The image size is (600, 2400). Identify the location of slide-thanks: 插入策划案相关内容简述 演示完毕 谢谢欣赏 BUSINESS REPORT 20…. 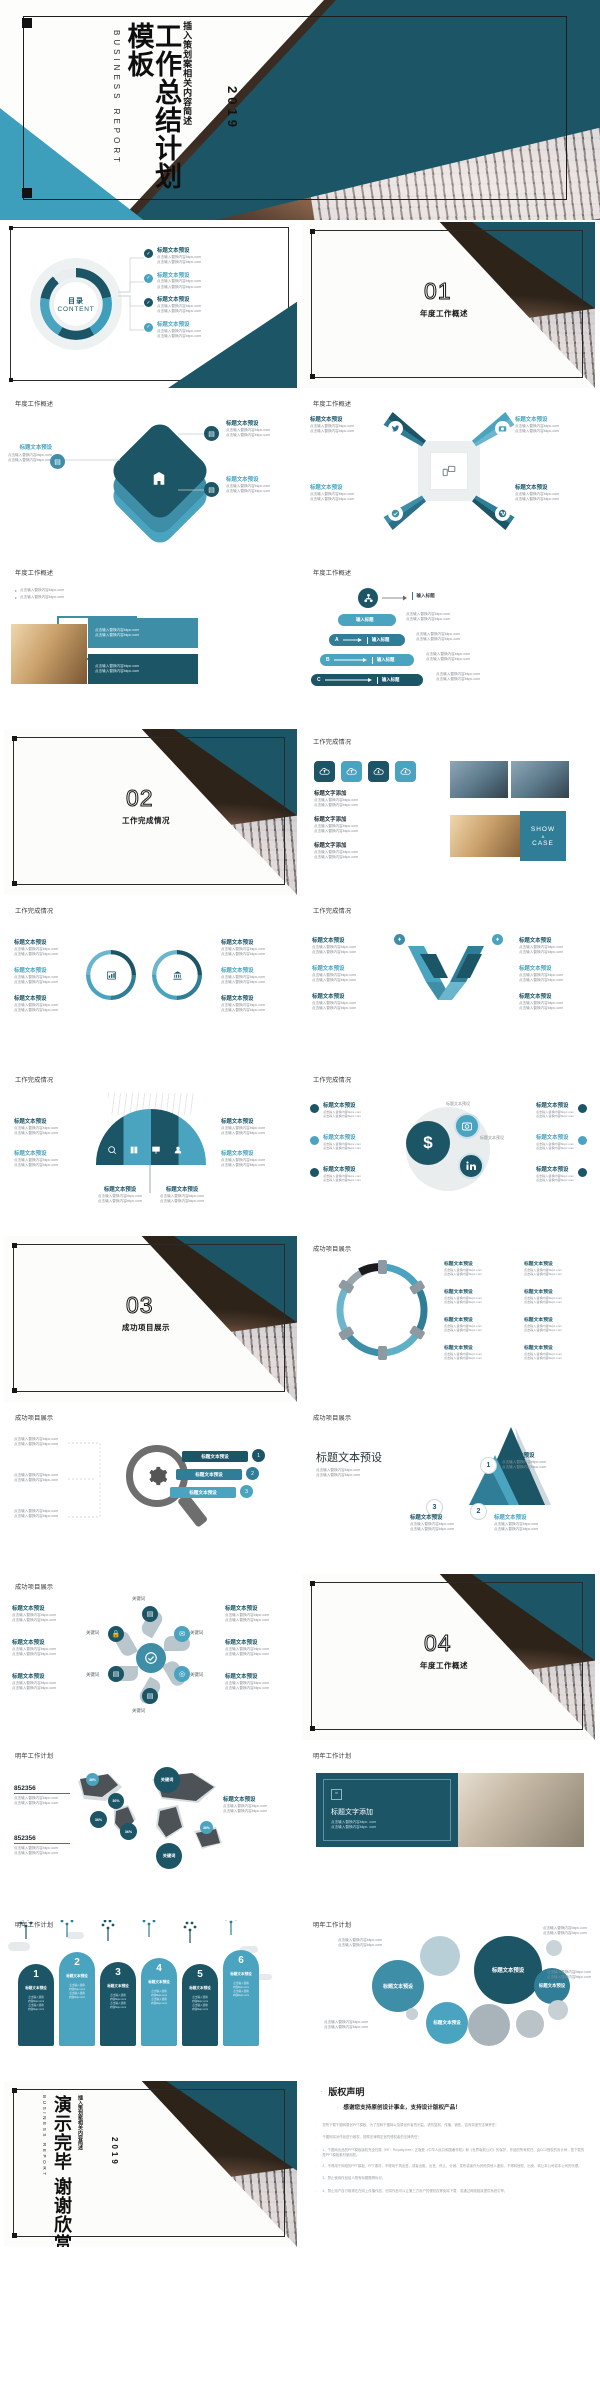
(150, 2164).